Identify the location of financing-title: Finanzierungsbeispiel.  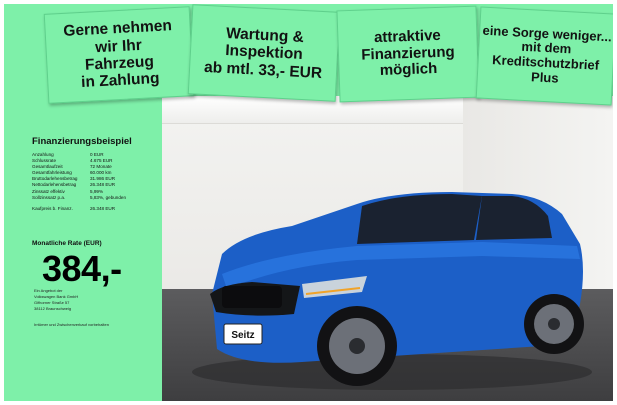
(82, 141).